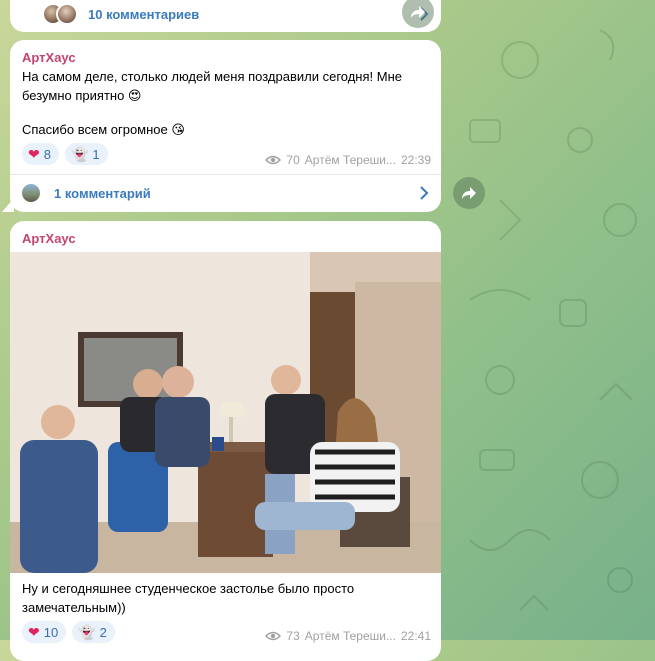 The width and height of the screenshot is (655, 661). Describe the element at coordinates (47, 154) in the screenshot. I see `reaction-count: 8` at that location.